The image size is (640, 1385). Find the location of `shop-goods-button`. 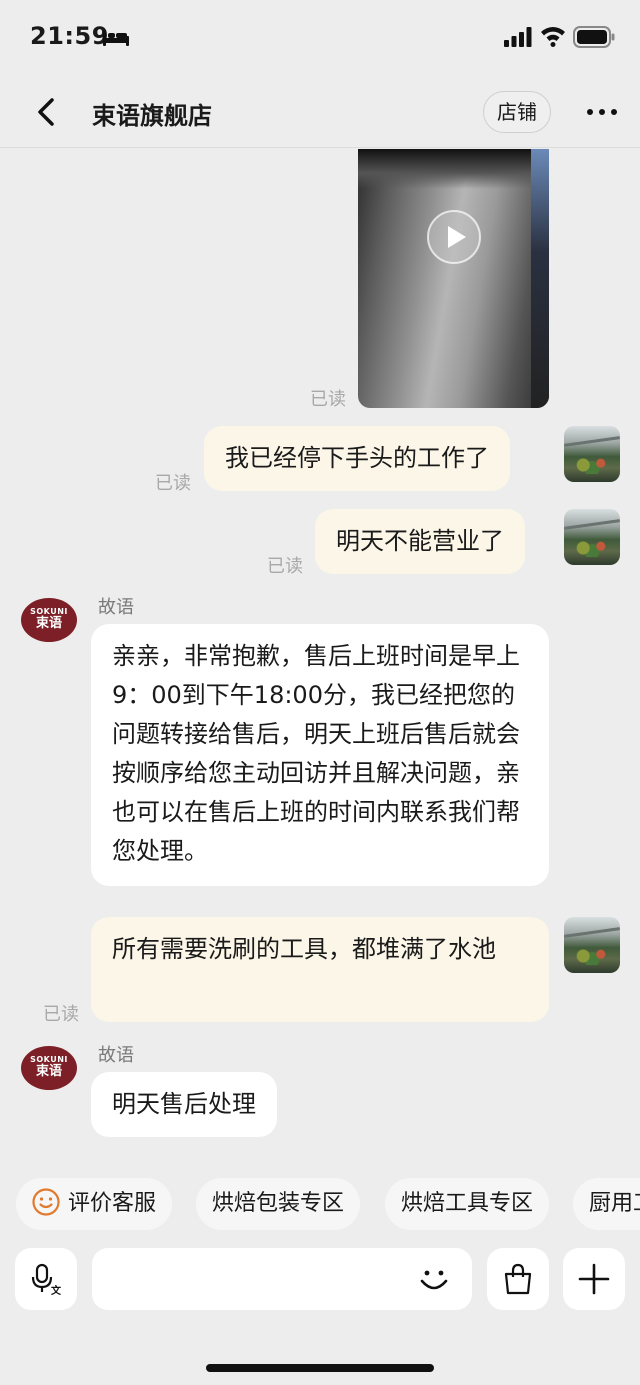

shop-goods-button is located at coordinates (518, 1279).